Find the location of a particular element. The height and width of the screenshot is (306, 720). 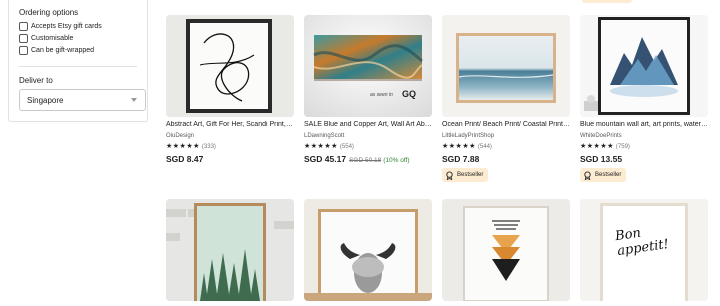

current-price: SGD 45.17 is located at coordinates (325, 159).